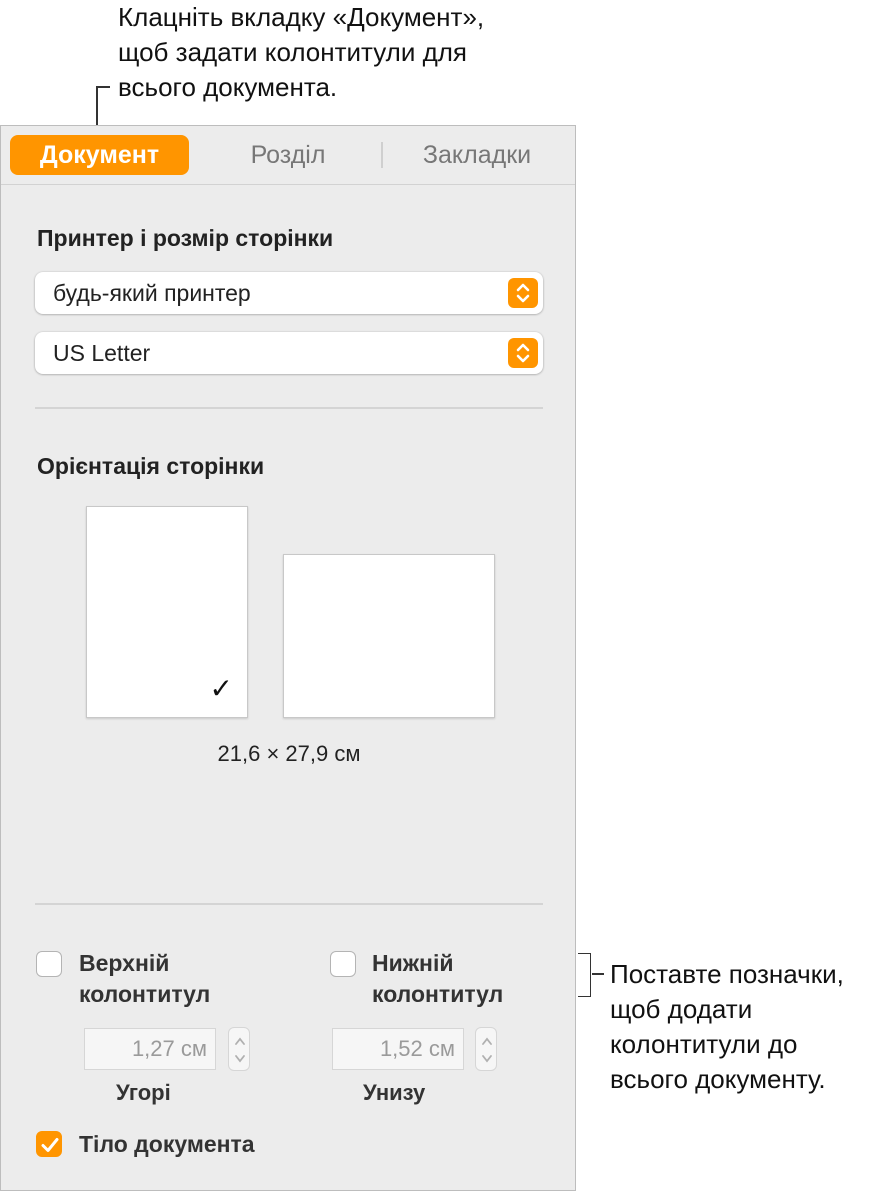  What do you see at coordinates (394, 1092) in the screenshot?
I see `footer-margin-caption: Унизу` at bounding box center [394, 1092].